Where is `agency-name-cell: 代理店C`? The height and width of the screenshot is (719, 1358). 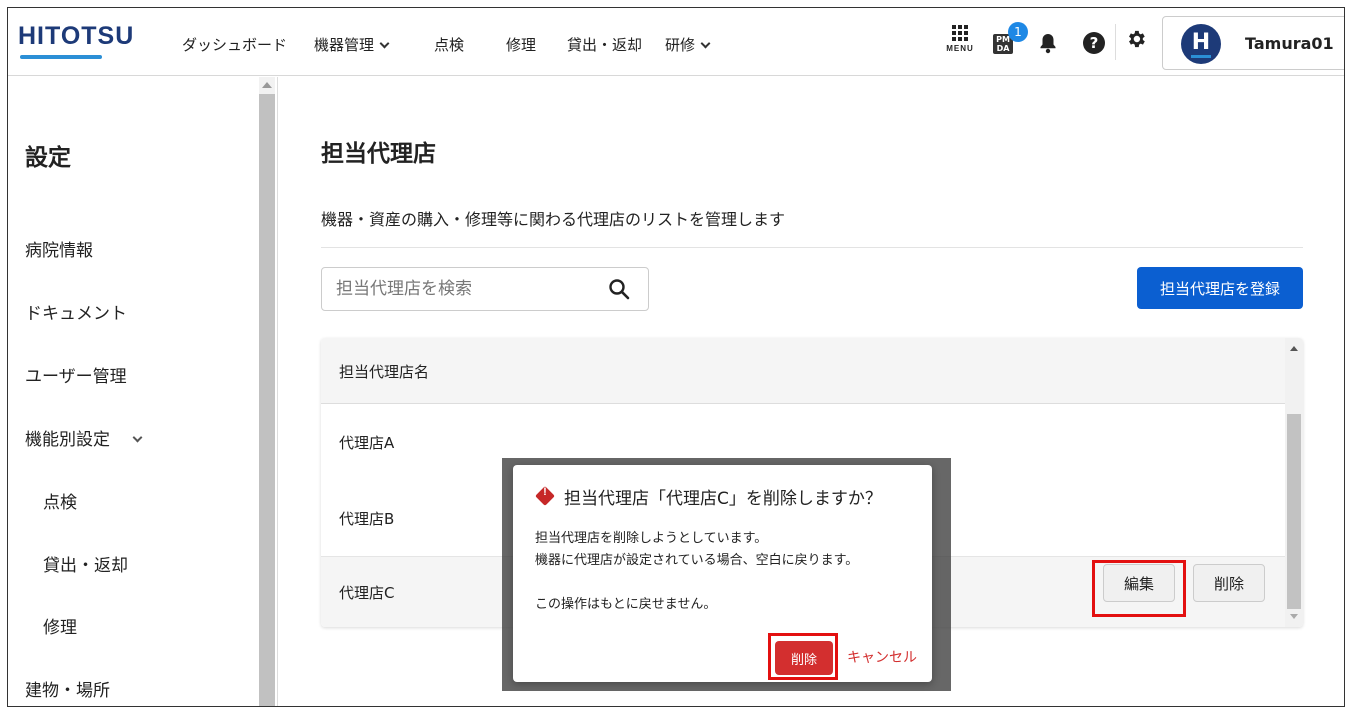
agency-name-cell: 代理店C is located at coordinates (367, 593).